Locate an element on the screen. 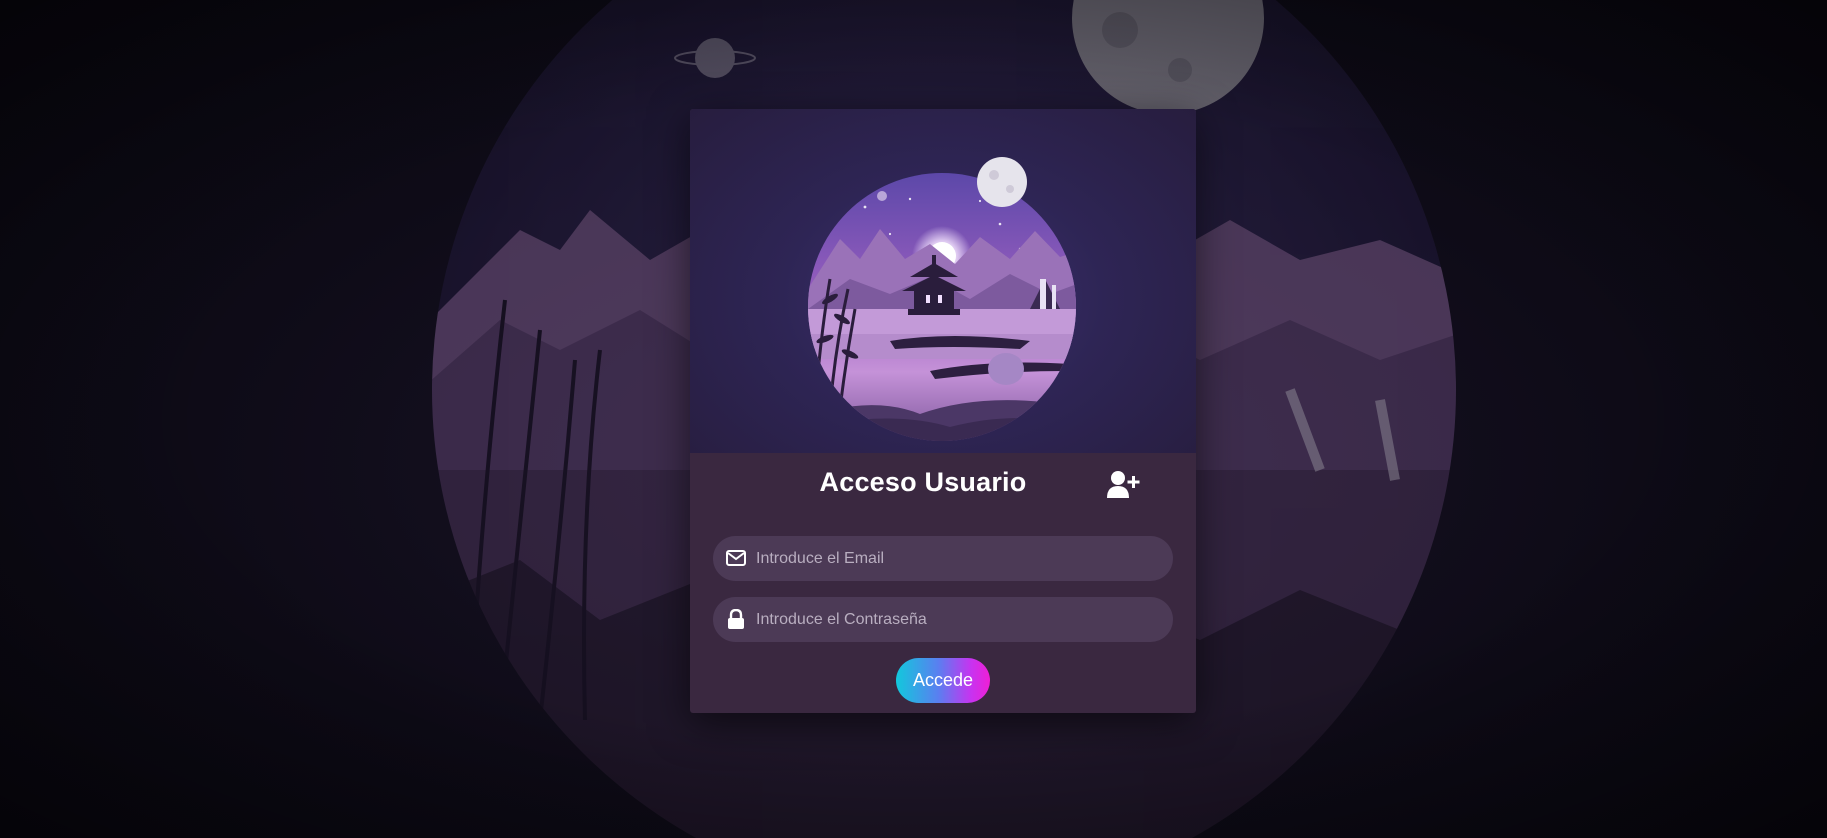  password-input is located at coordinates (958, 619).